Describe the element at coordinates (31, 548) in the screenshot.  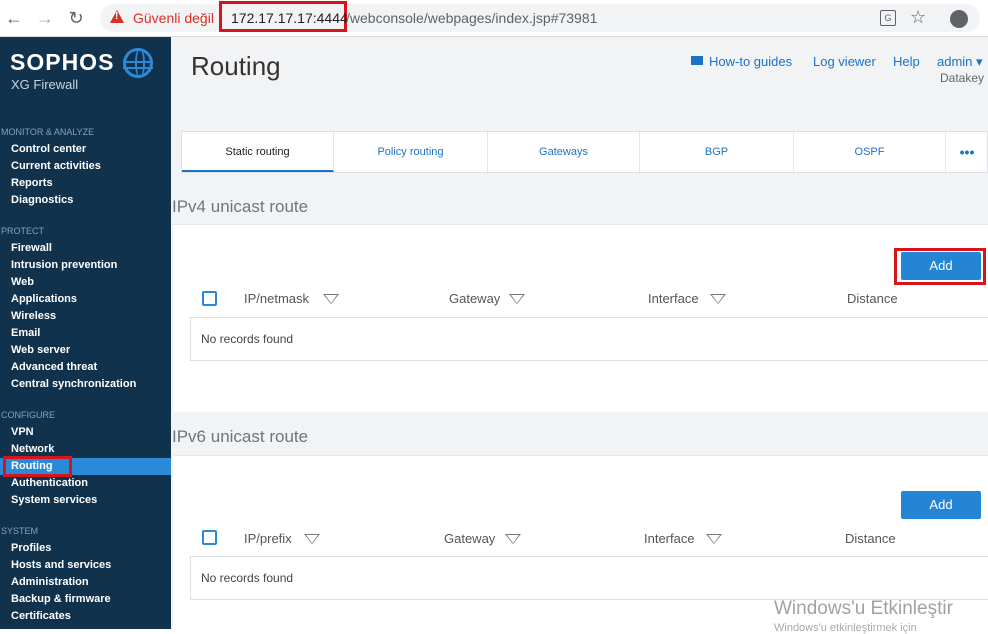
I see `sidebar-item-profiles: Profiles` at that location.